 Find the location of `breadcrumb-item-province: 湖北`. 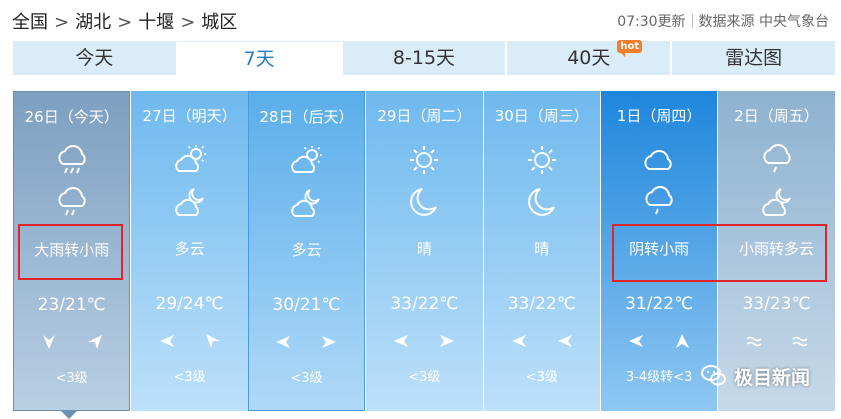

breadcrumb-item-province: 湖北 is located at coordinates (93, 22).